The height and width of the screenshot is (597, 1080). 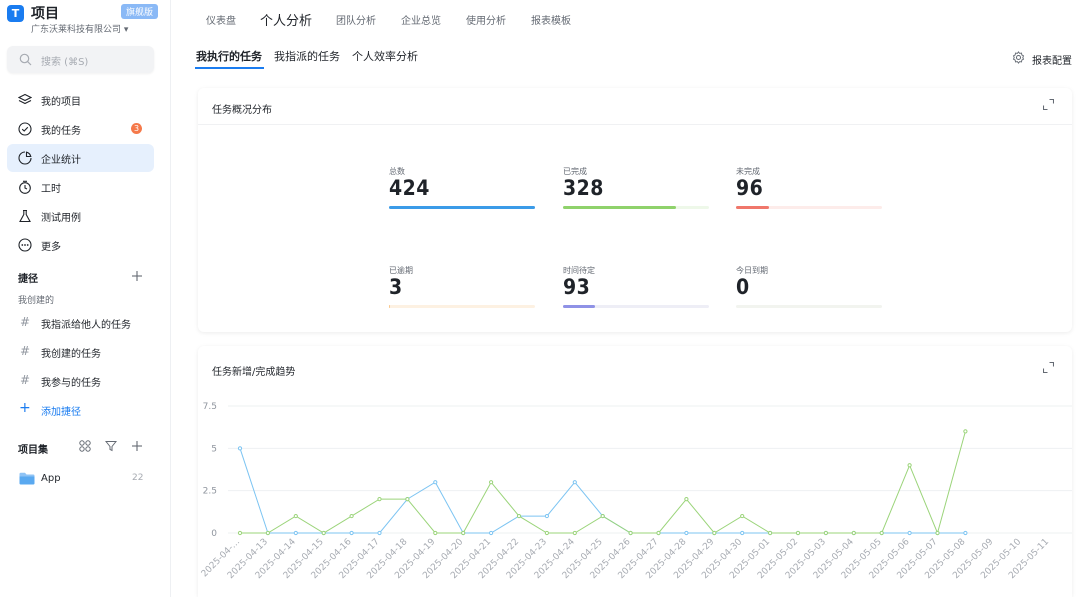 I want to click on filter-icon, so click(x=111, y=446).